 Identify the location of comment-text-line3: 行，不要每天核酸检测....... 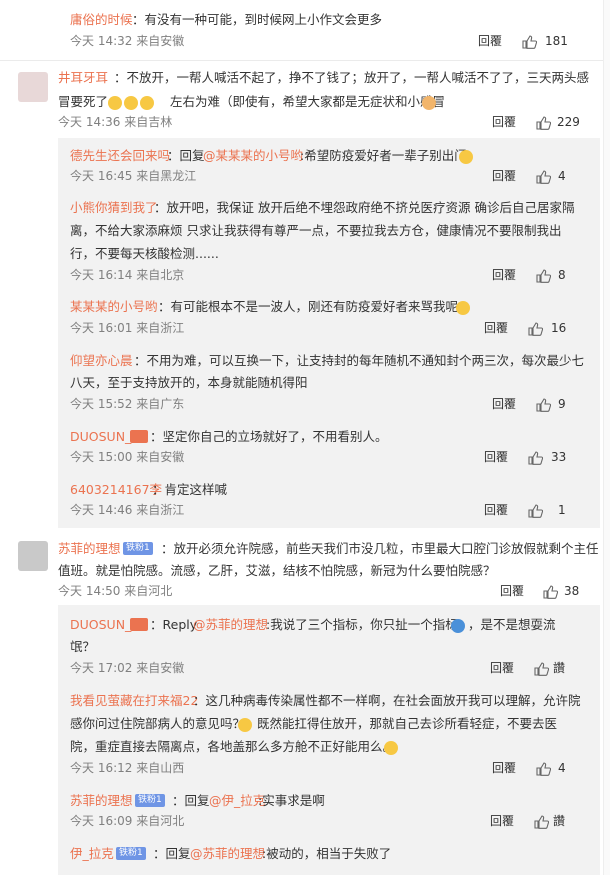
(144, 253).